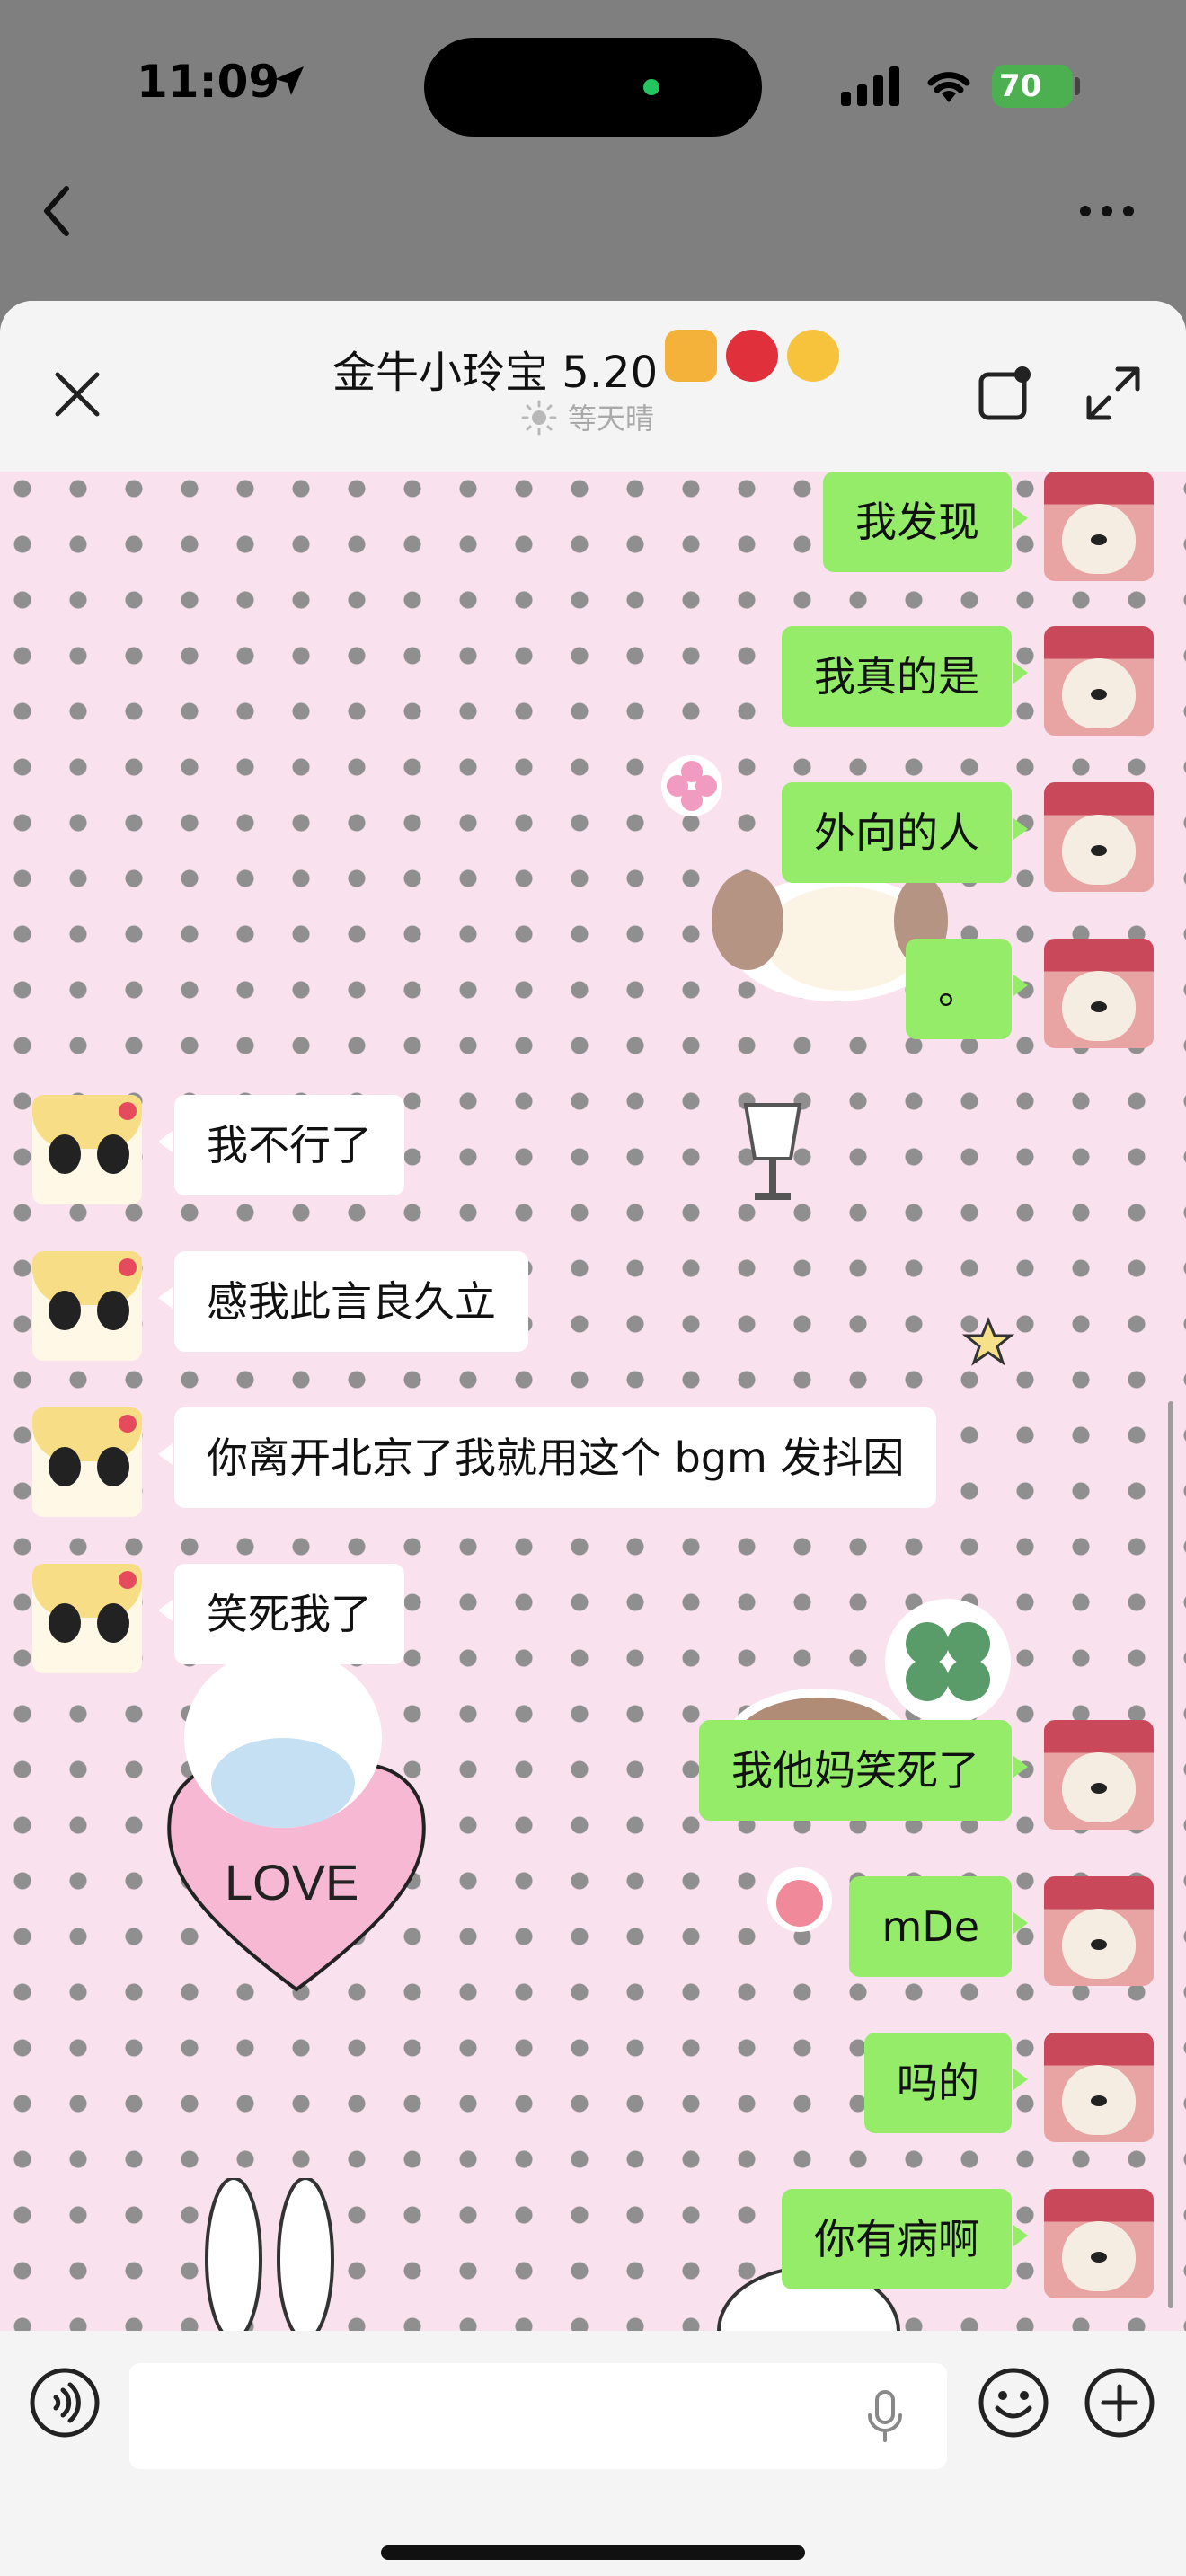  What do you see at coordinates (925, 522) in the screenshot?
I see `outgoing-bubble: 我发现` at bounding box center [925, 522].